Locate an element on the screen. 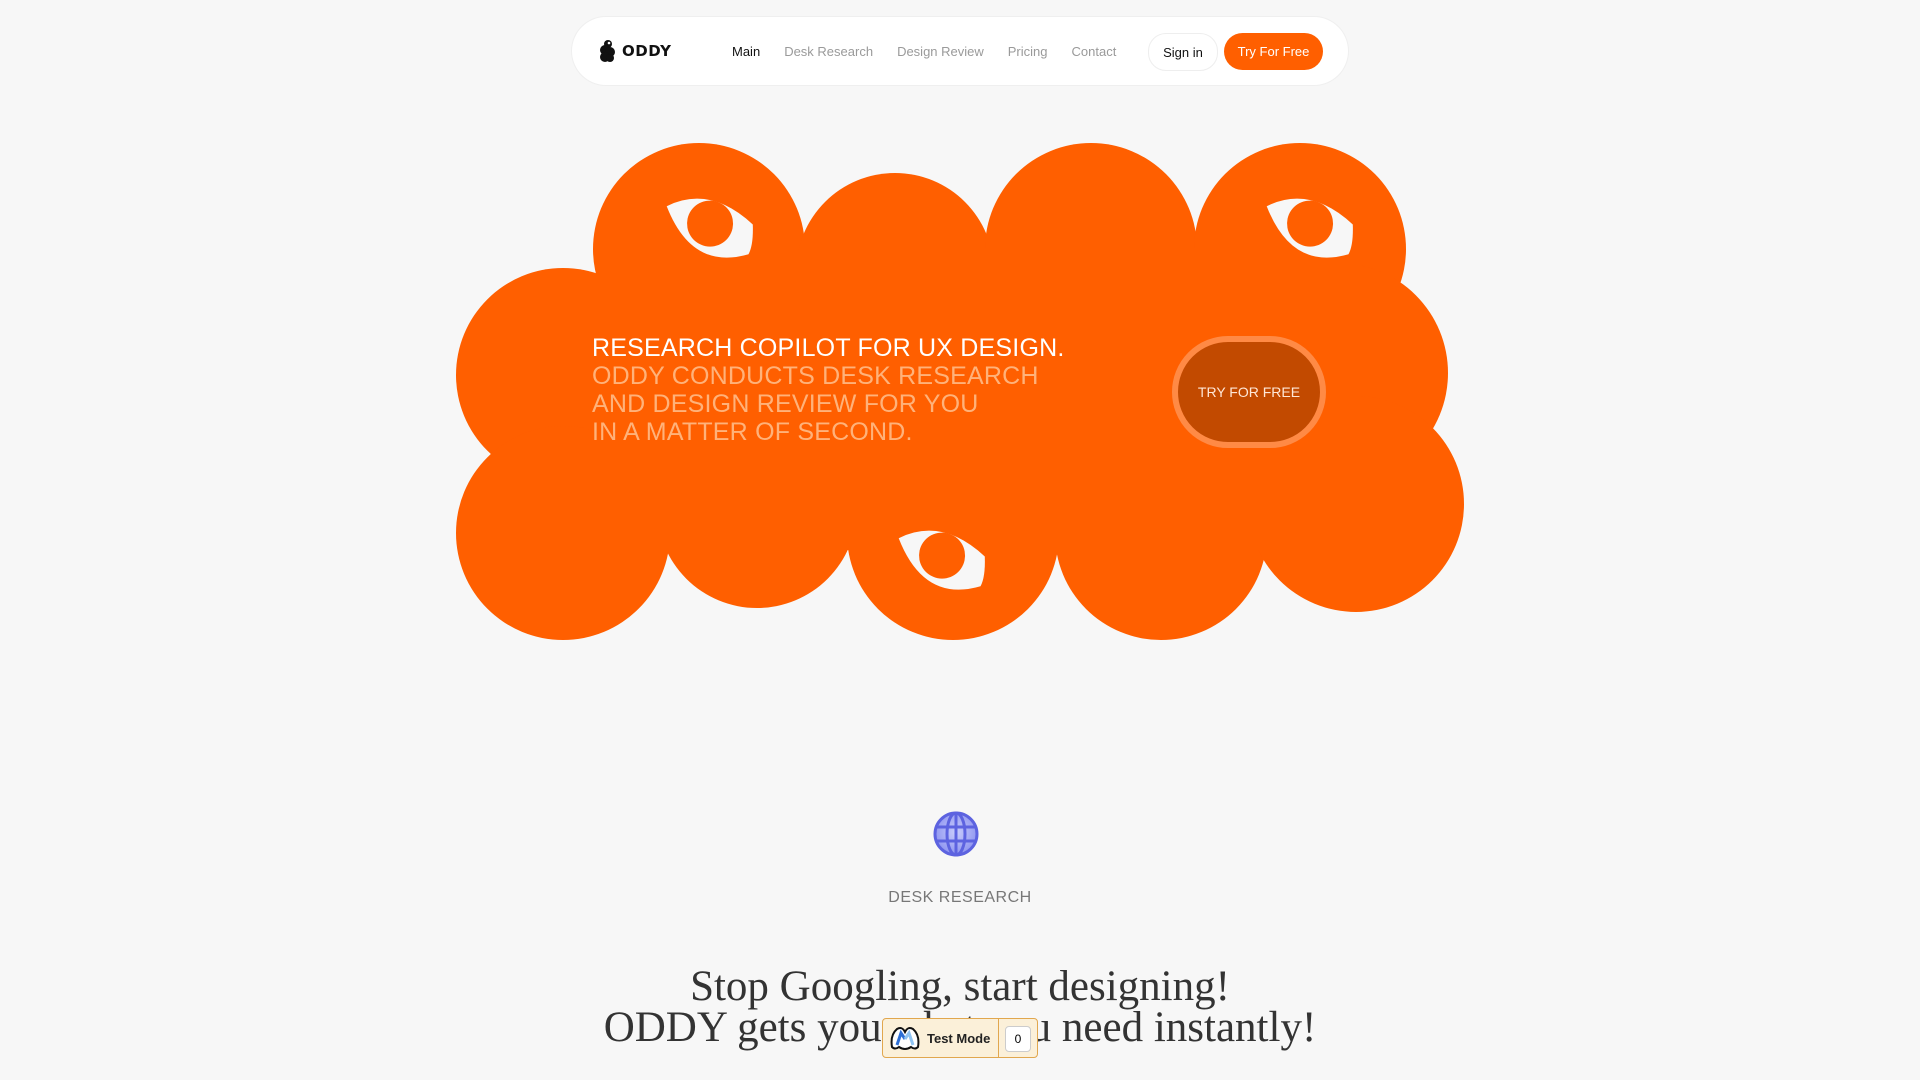 The height and width of the screenshot is (1080, 1920). try-for-free-hero-button: TRY FOR FREE is located at coordinates (1249, 392).